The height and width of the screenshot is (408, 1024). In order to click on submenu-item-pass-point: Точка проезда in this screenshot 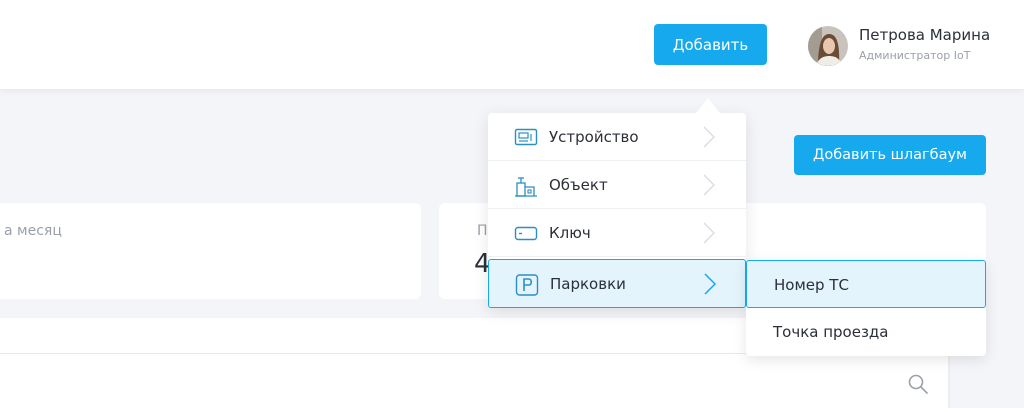, I will do `click(866, 332)`.